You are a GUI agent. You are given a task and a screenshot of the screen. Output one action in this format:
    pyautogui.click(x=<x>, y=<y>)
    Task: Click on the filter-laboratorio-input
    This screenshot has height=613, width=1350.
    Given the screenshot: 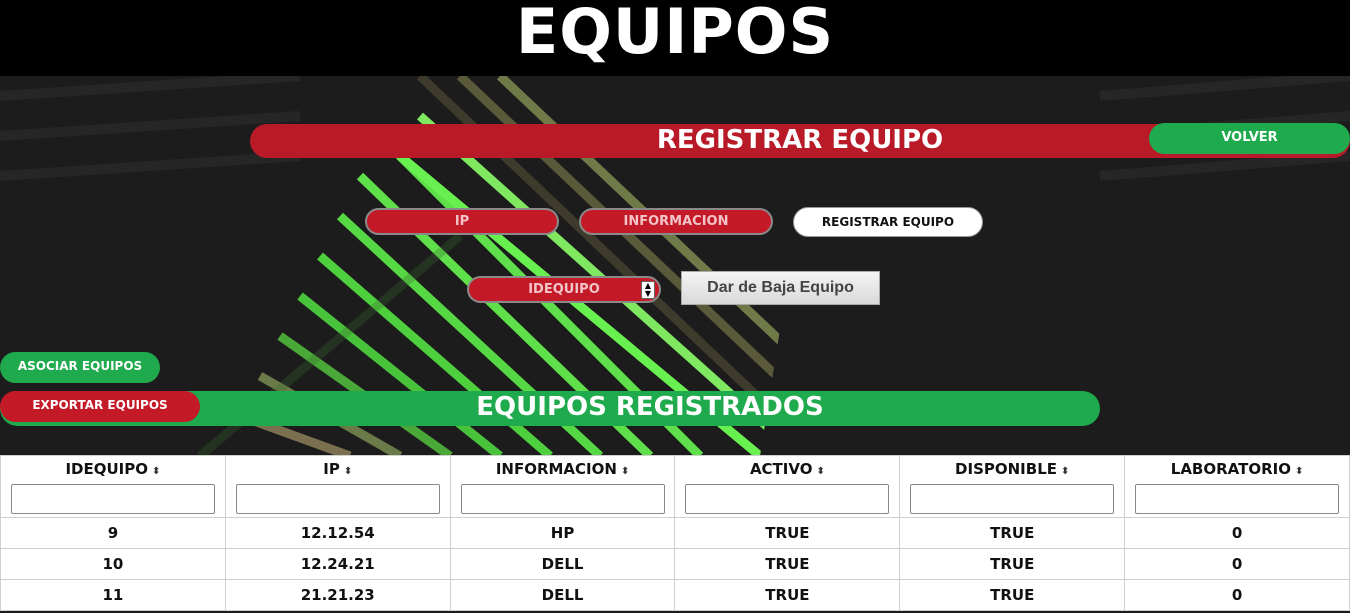 What is the action you would take?
    pyautogui.click(x=1237, y=499)
    